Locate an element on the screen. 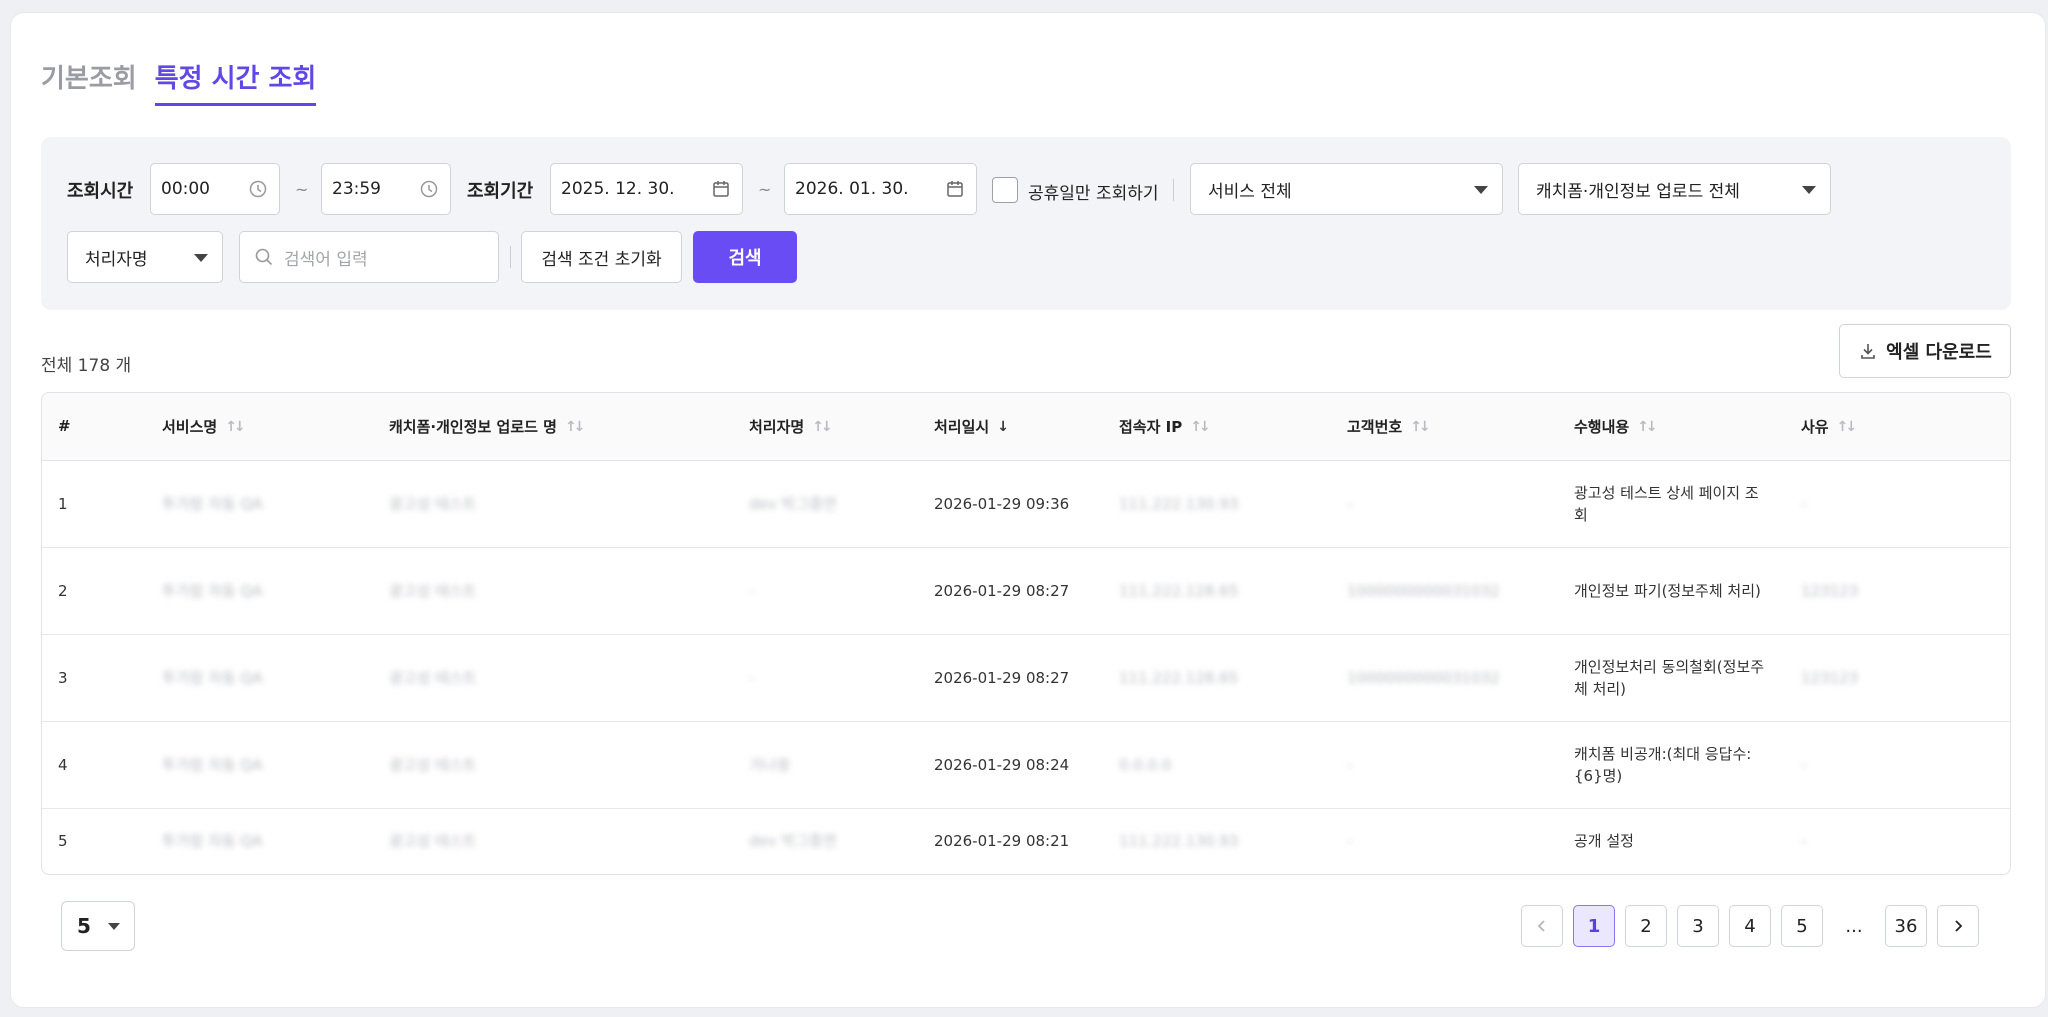 Image resolution: width=2048 pixels, height=1017 pixels. col-header-ip: 접속자 IP ↑↓ is located at coordinates (1217, 426).